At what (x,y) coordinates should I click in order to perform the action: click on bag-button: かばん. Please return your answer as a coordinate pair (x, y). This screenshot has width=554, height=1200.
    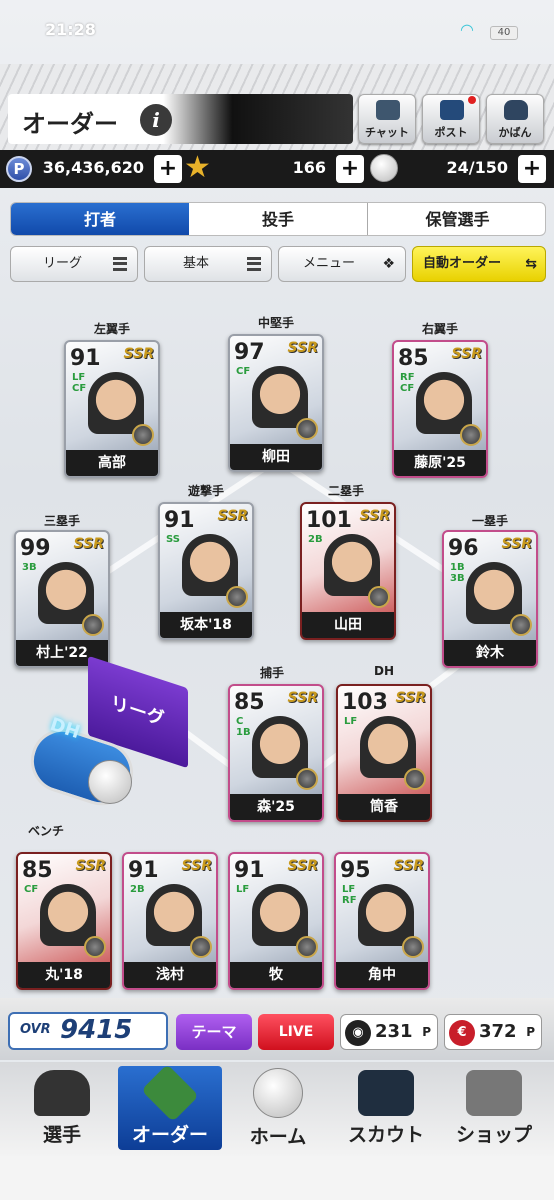
    Looking at the image, I should click on (515, 119).